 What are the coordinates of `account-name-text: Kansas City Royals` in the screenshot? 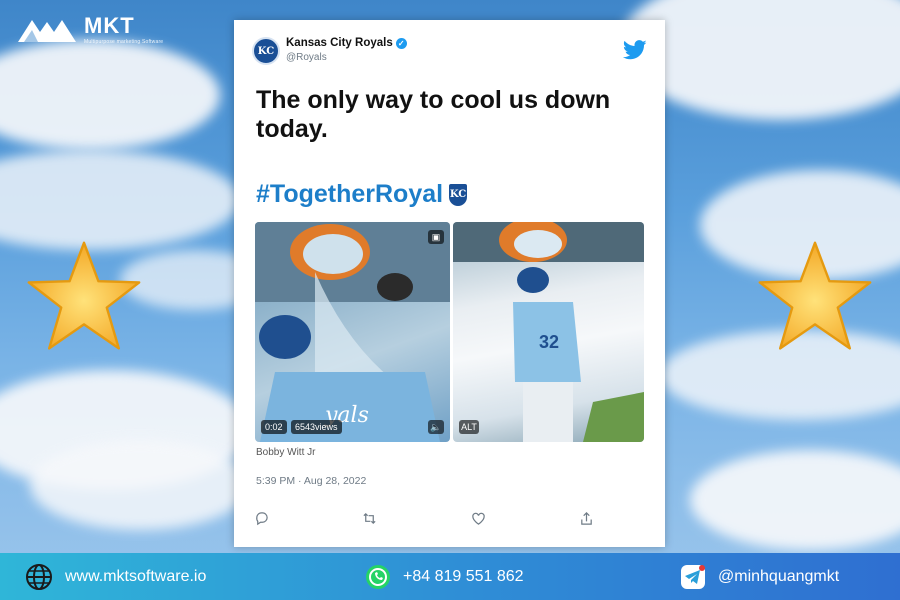 It's located at (339, 43).